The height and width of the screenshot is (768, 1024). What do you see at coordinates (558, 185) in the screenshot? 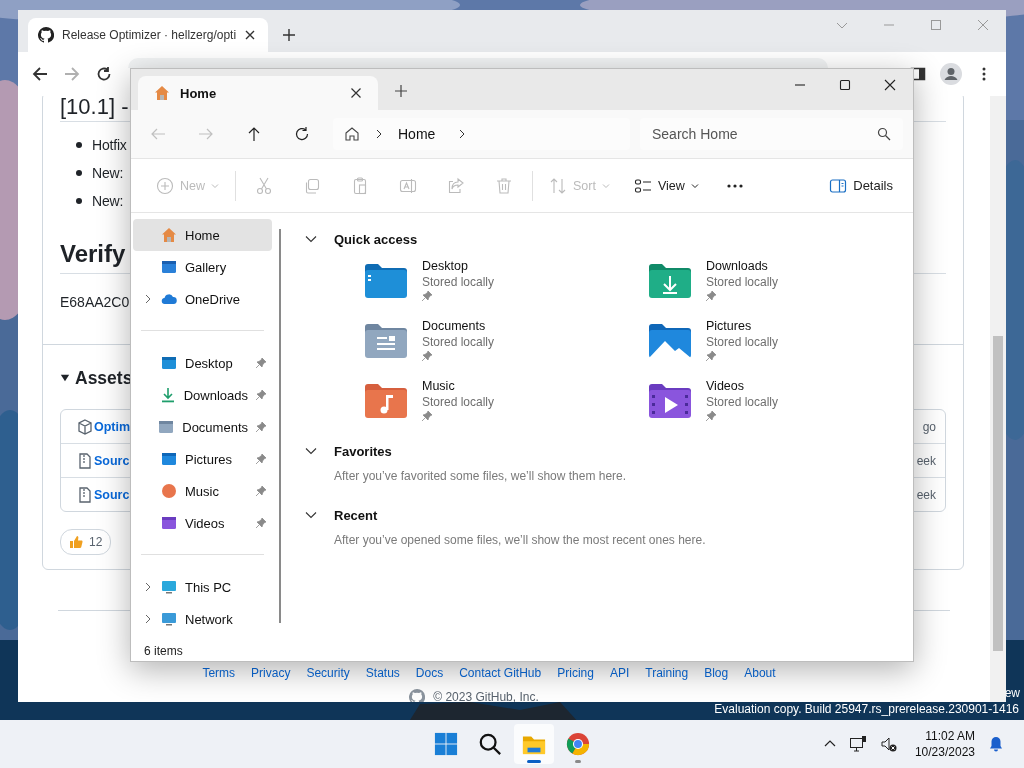
I see `sort-arrows-icon` at bounding box center [558, 185].